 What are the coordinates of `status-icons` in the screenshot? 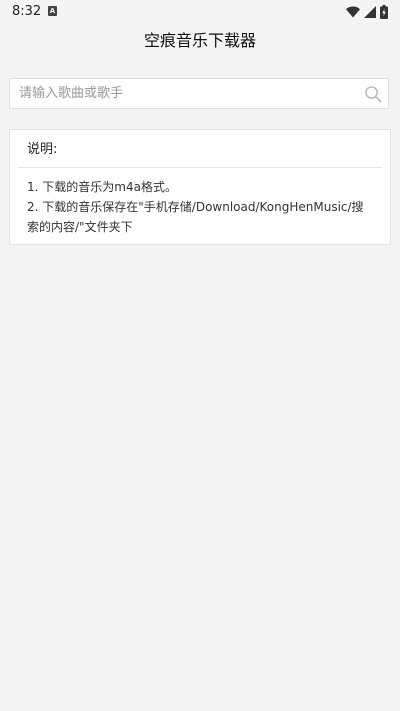 It's located at (367, 12).